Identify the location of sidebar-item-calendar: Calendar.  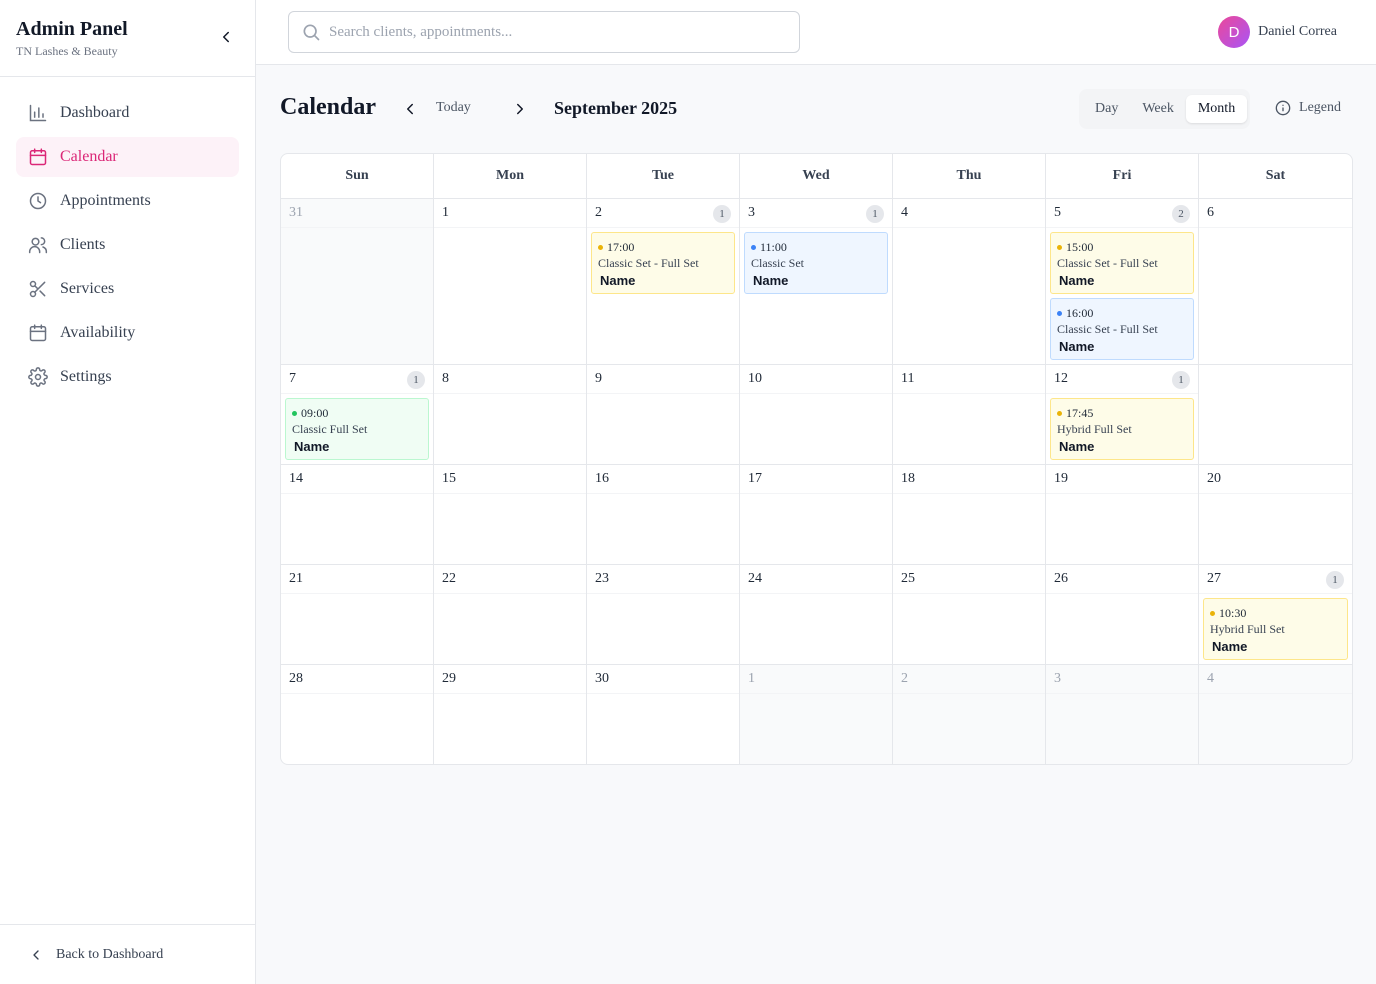
(127, 157).